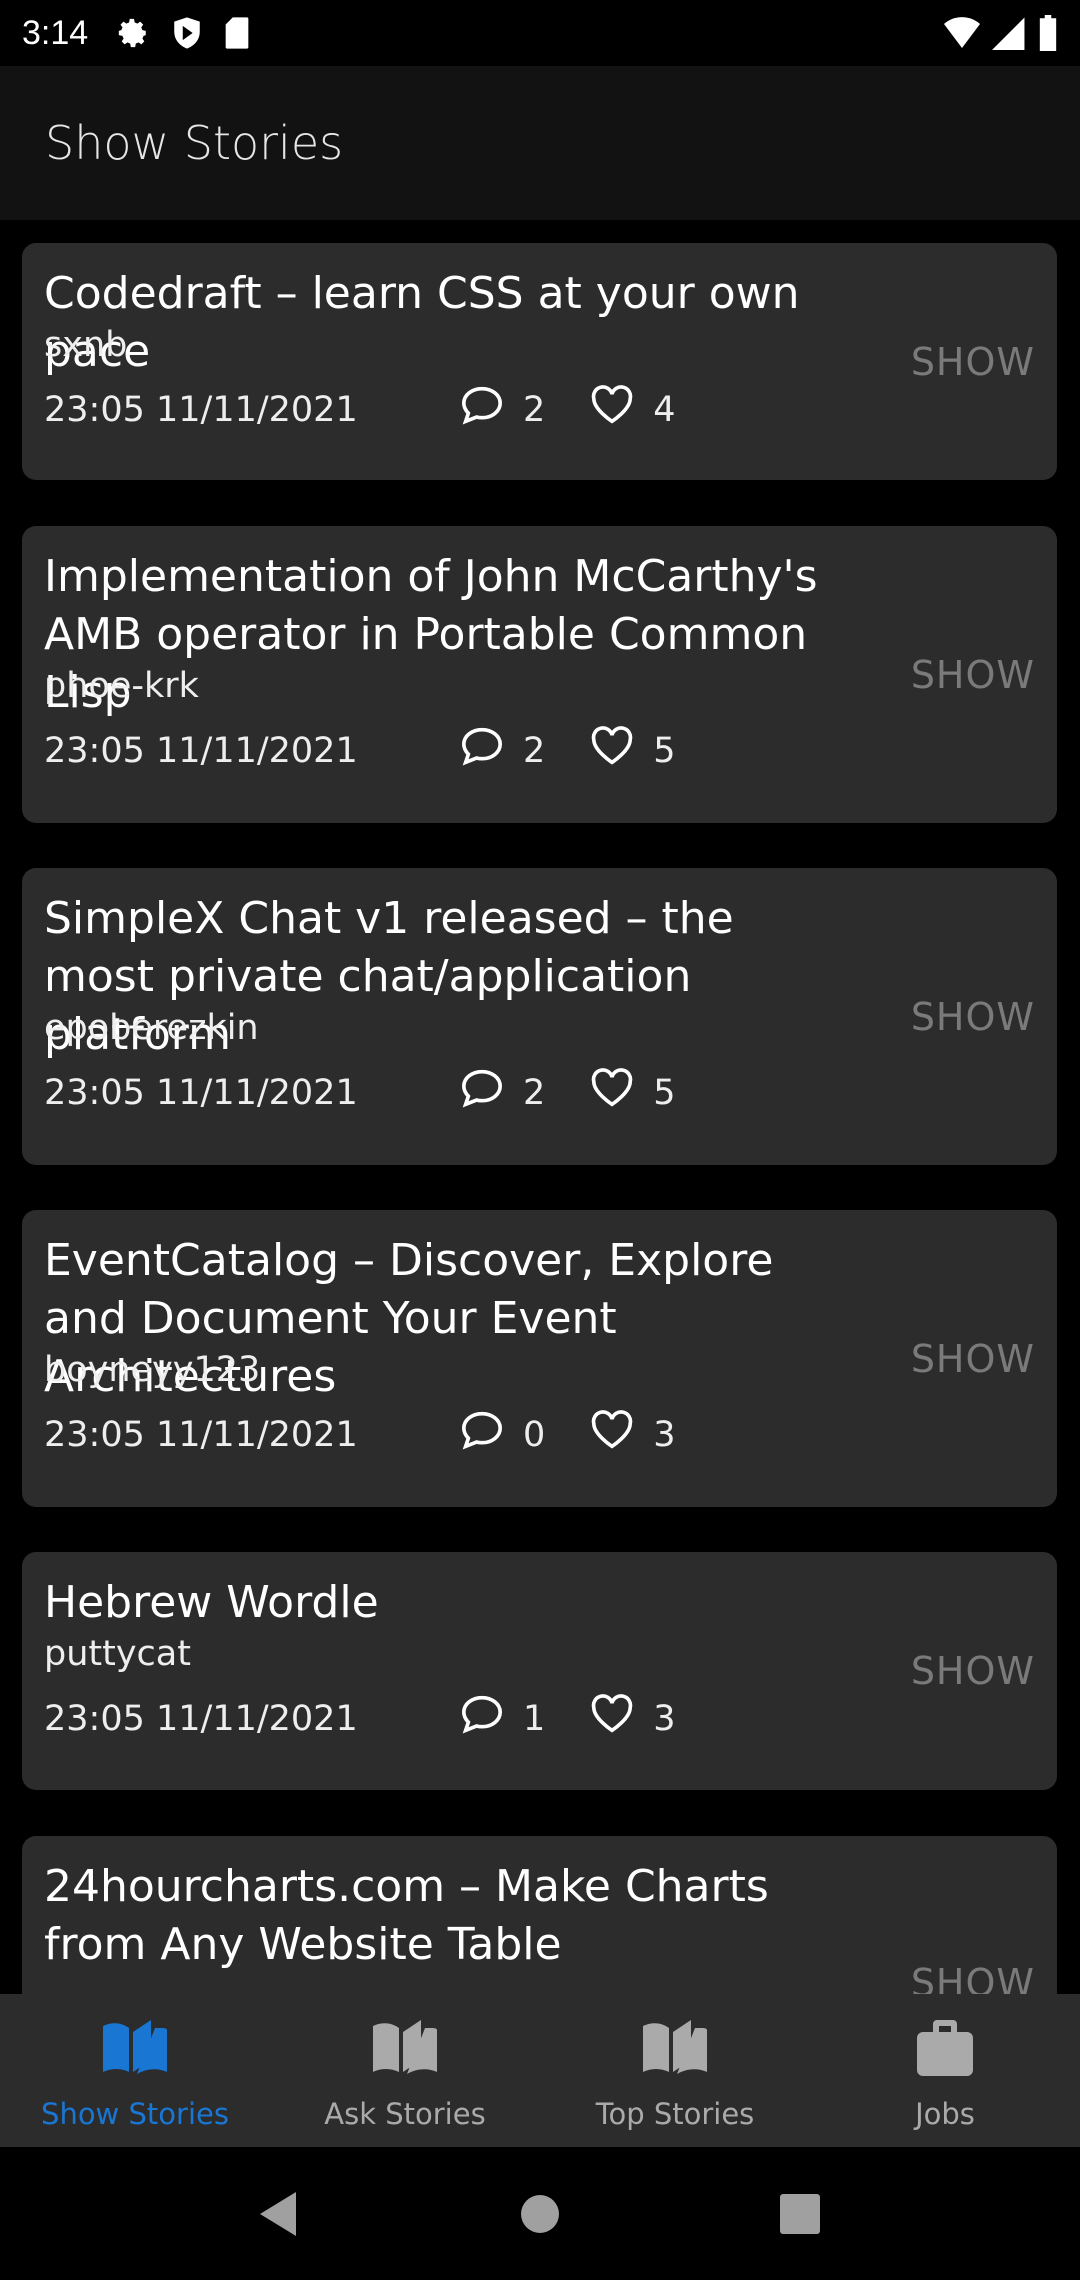 The width and height of the screenshot is (1080, 2280). I want to click on comments: 0, so click(502, 1434).